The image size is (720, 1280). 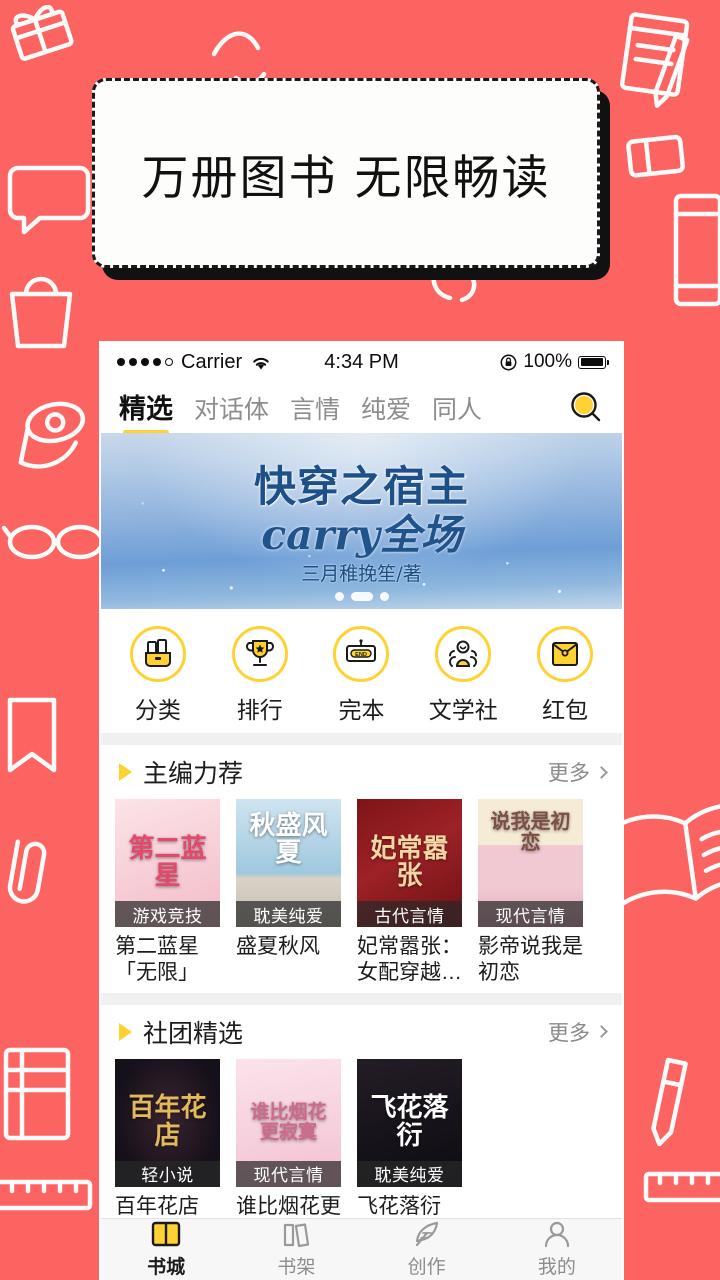 What do you see at coordinates (556, 1234) in the screenshot?
I see `person-icon` at bounding box center [556, 1234].